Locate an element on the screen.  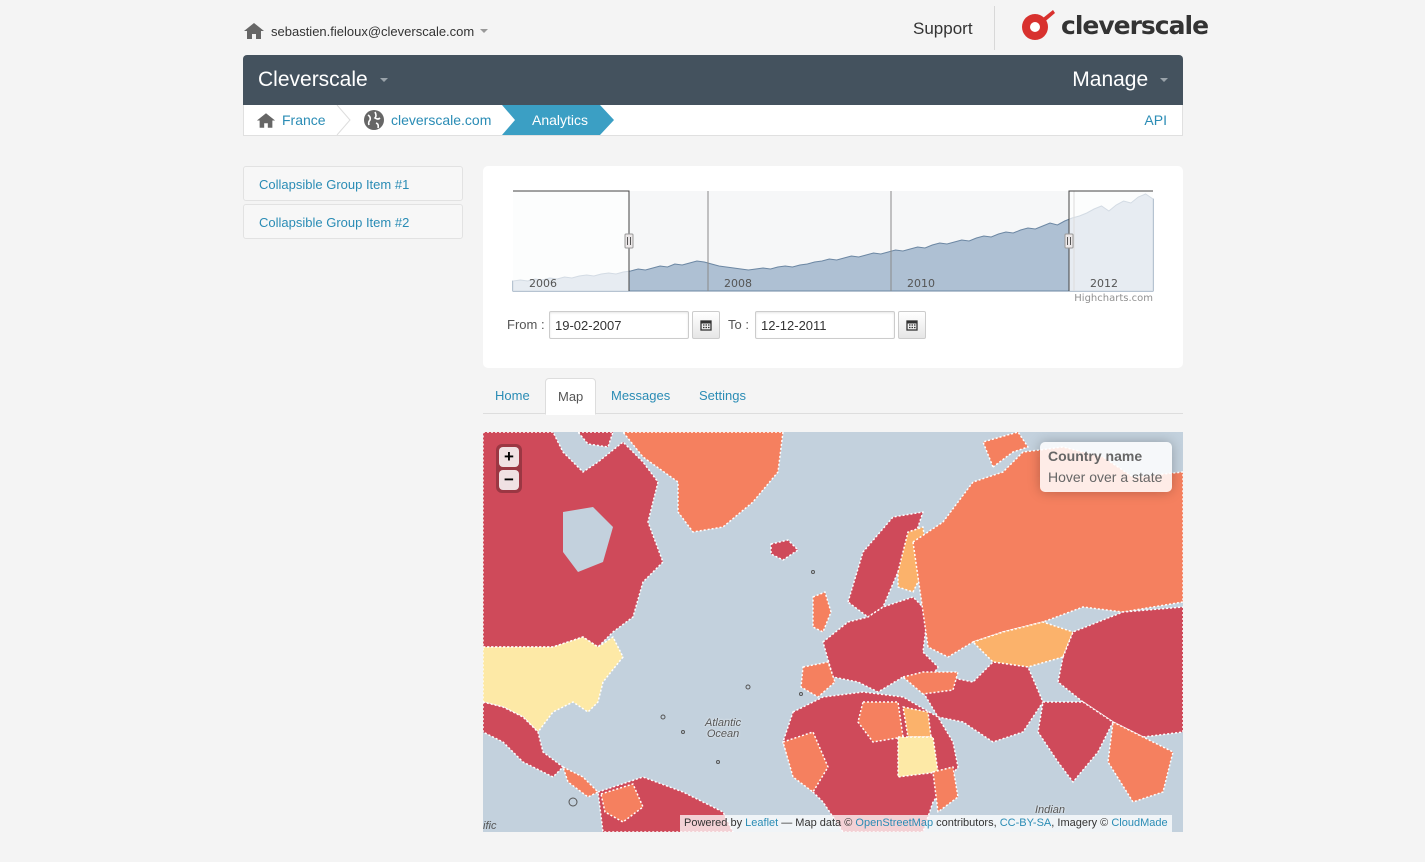
breadcrumb-item-domain: cleverscale.com is located at coordinates (427, 120).